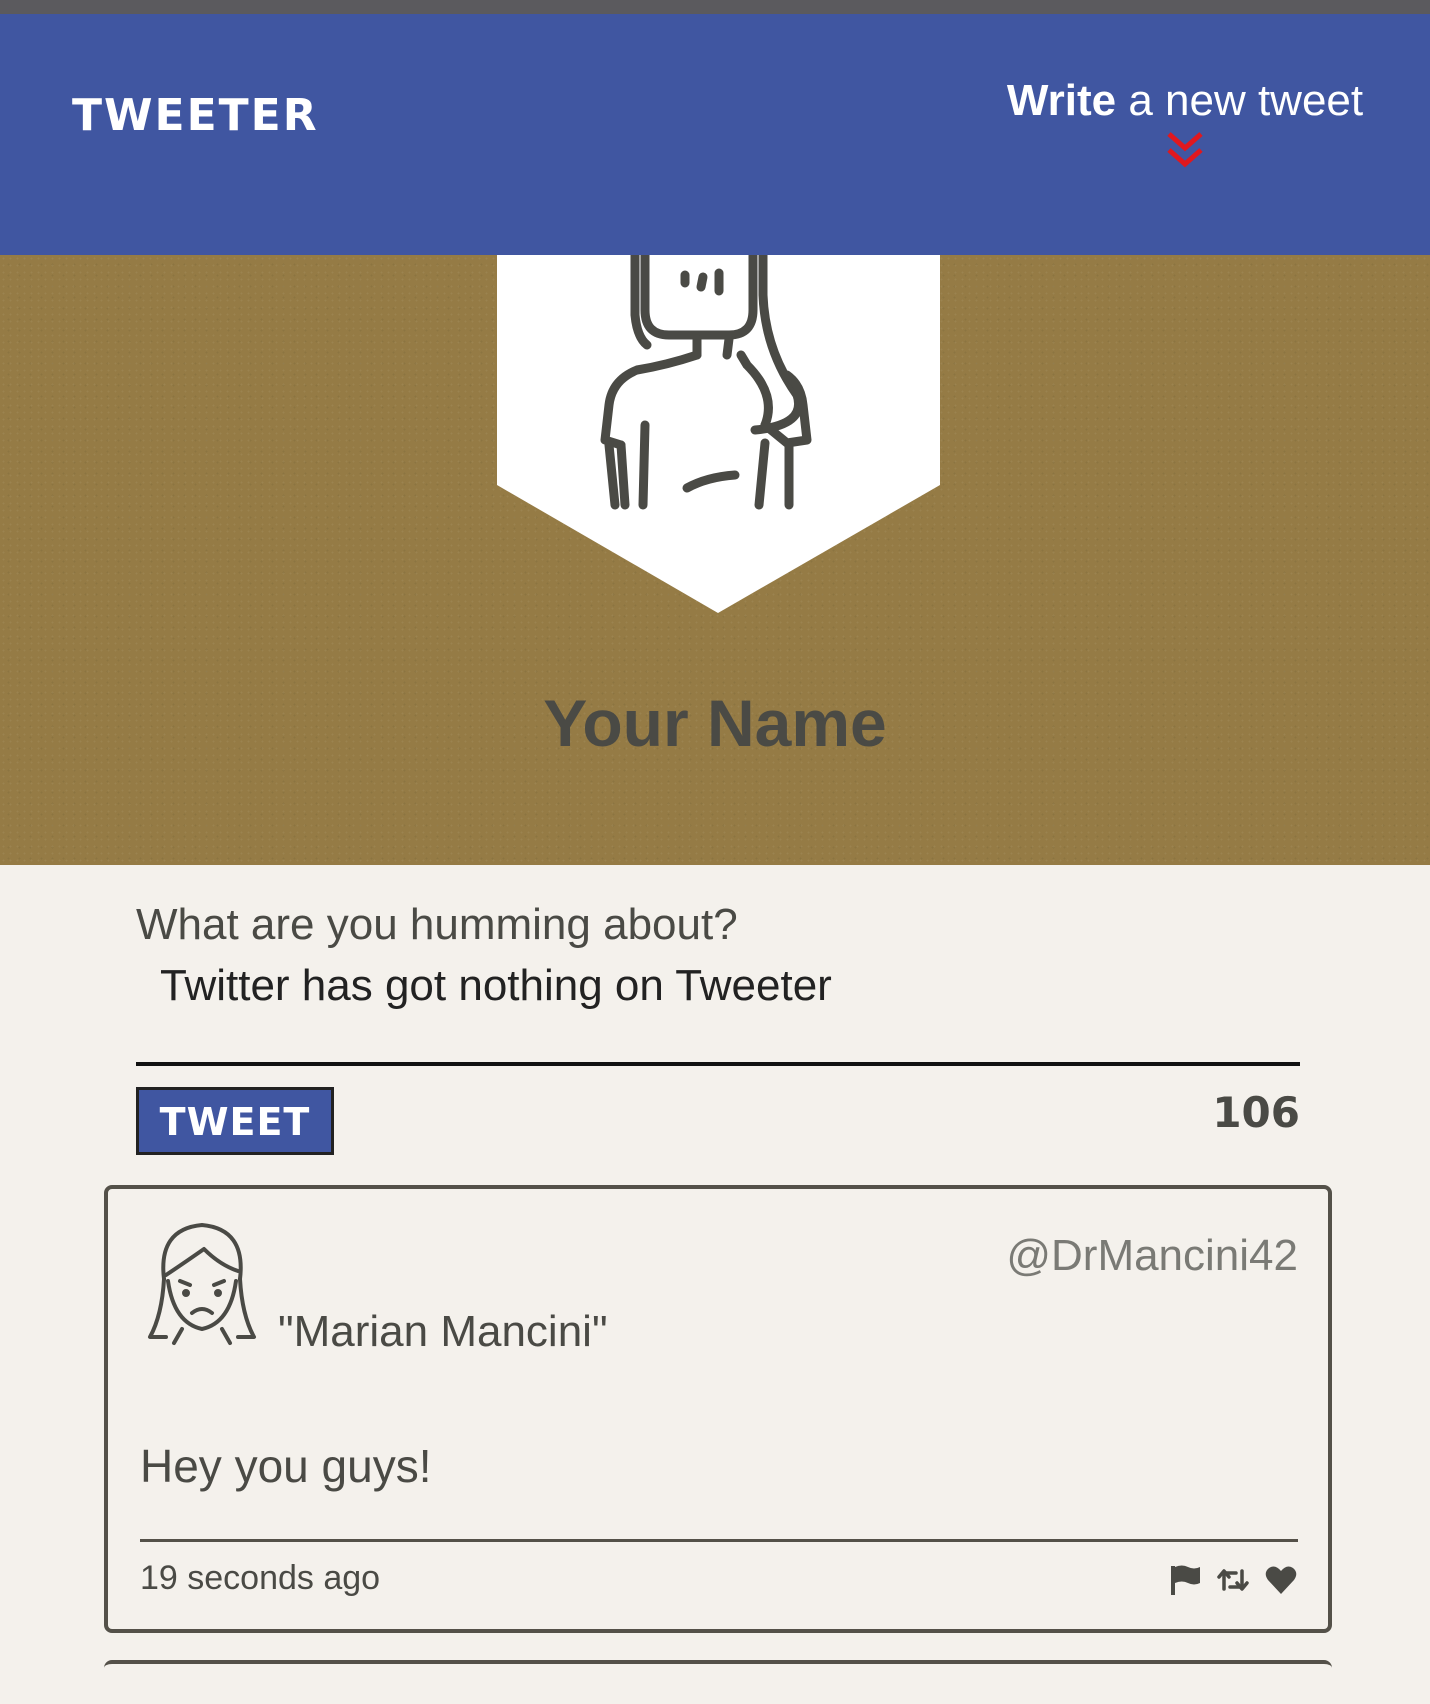 The image size is (1430, 1704). Describe the element at coordinates (1256, 1112) in the screenshot. I see `character-counter: 106` at that location.